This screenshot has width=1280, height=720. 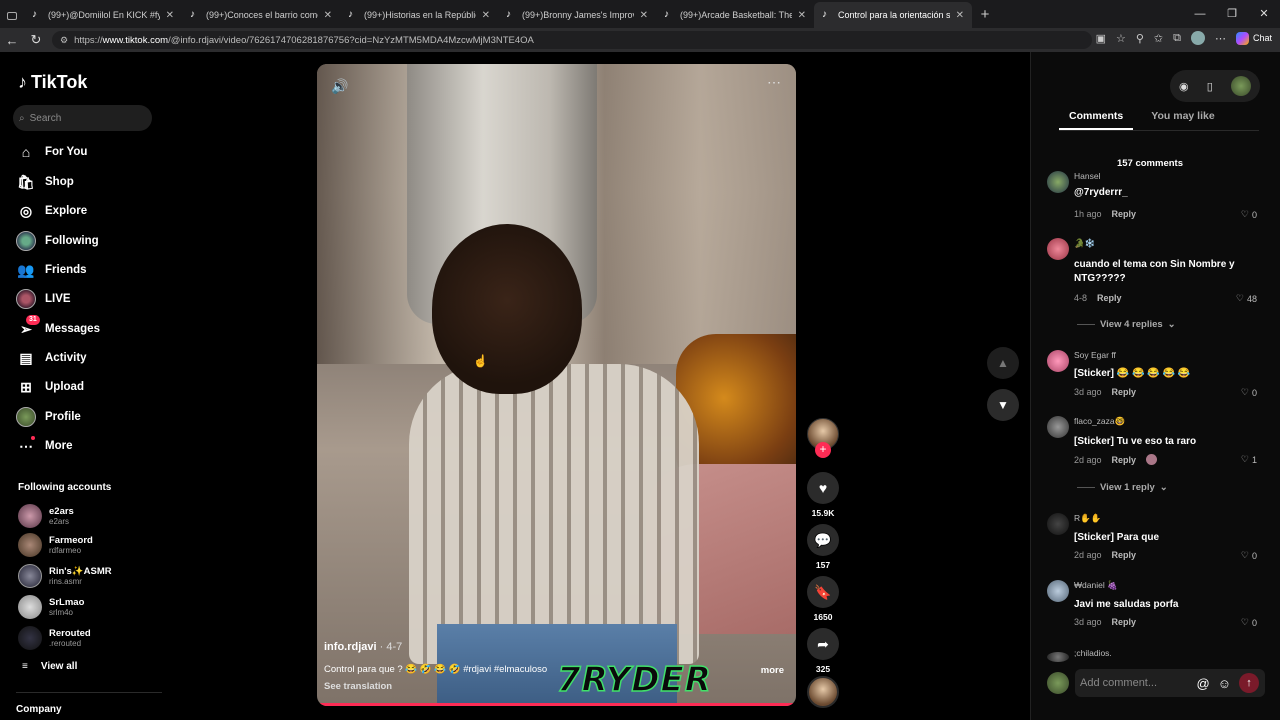 What do you see at coordinates (1184, 86) in the screenshot?
I see `coin-icon: ◉` at bounding box center [1184, 86].